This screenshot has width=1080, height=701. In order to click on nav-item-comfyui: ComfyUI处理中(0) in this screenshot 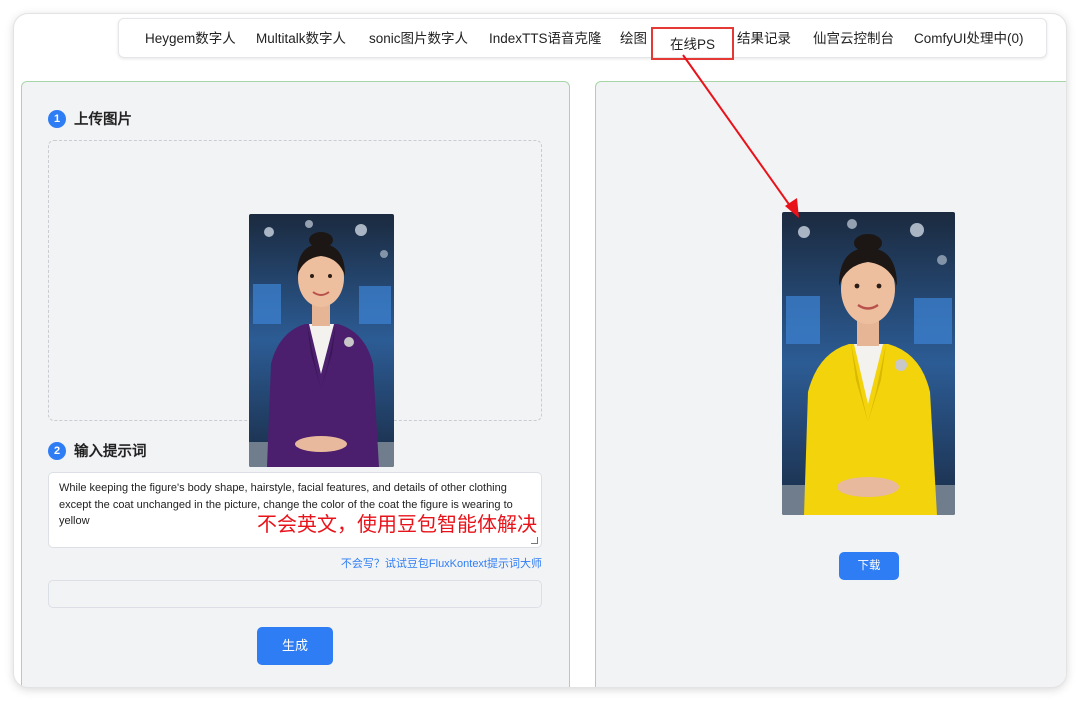, I will do `click(969, 39)`.